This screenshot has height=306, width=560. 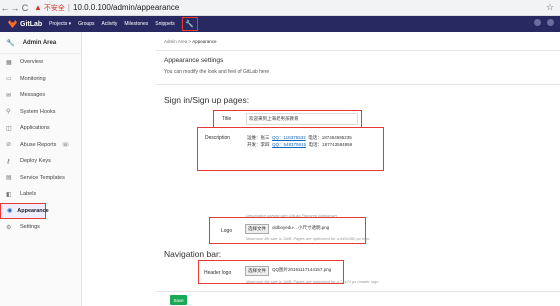 I want to click on insecure-label: 不安全, so click(x=54, y=8).